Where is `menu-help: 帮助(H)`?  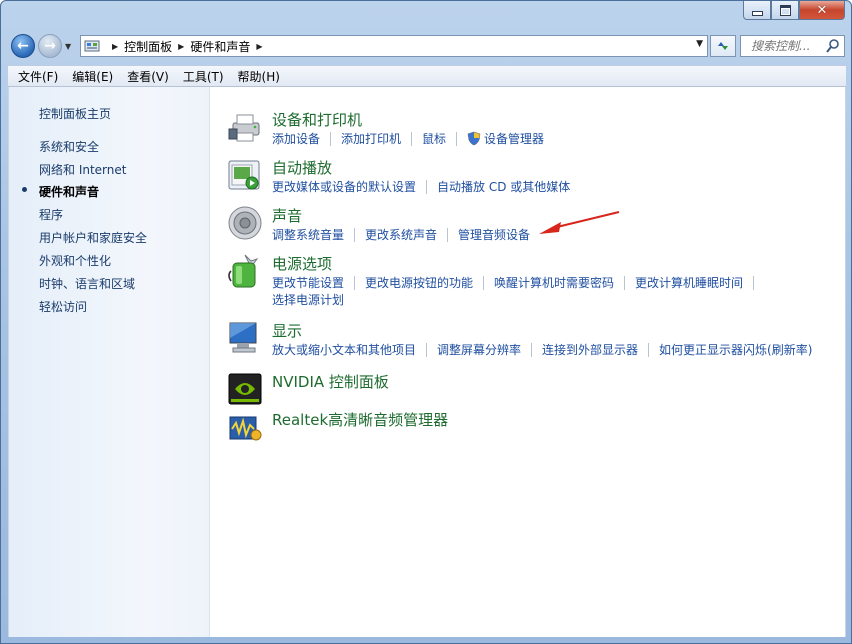
menu-help: 帮助(H) is located at coordinates (259, 76).